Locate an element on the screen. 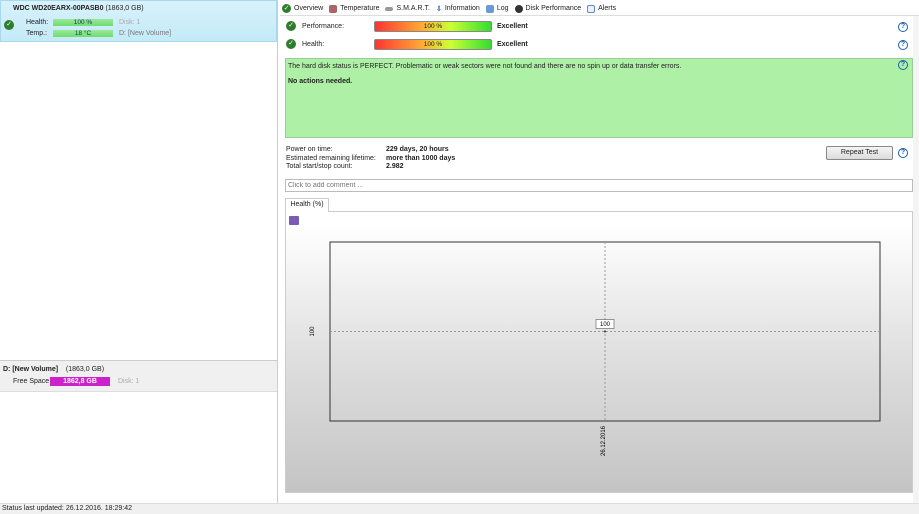 Image resolution: width=919 pixels, height=514 pixels. info-label: Estimated remaining lifetime: is located at coordinates (331, 158).